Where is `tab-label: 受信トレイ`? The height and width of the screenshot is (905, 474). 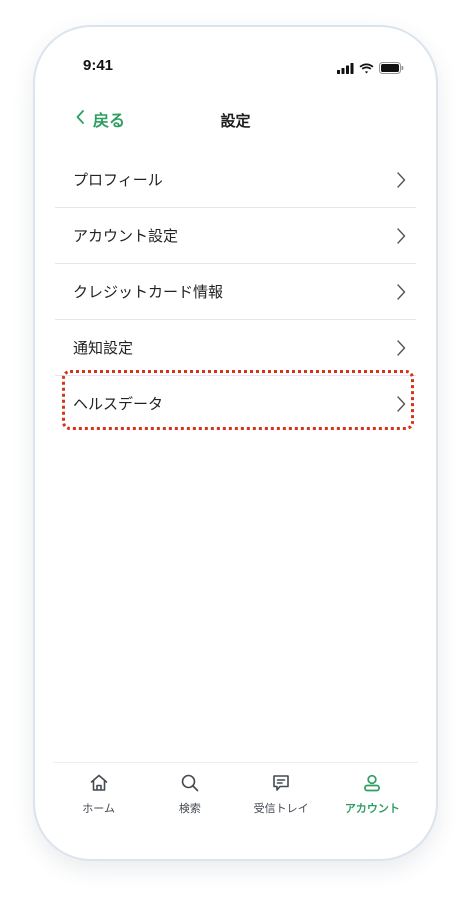 tab-label: 受信トレイ is located at coordinates (281, 808).